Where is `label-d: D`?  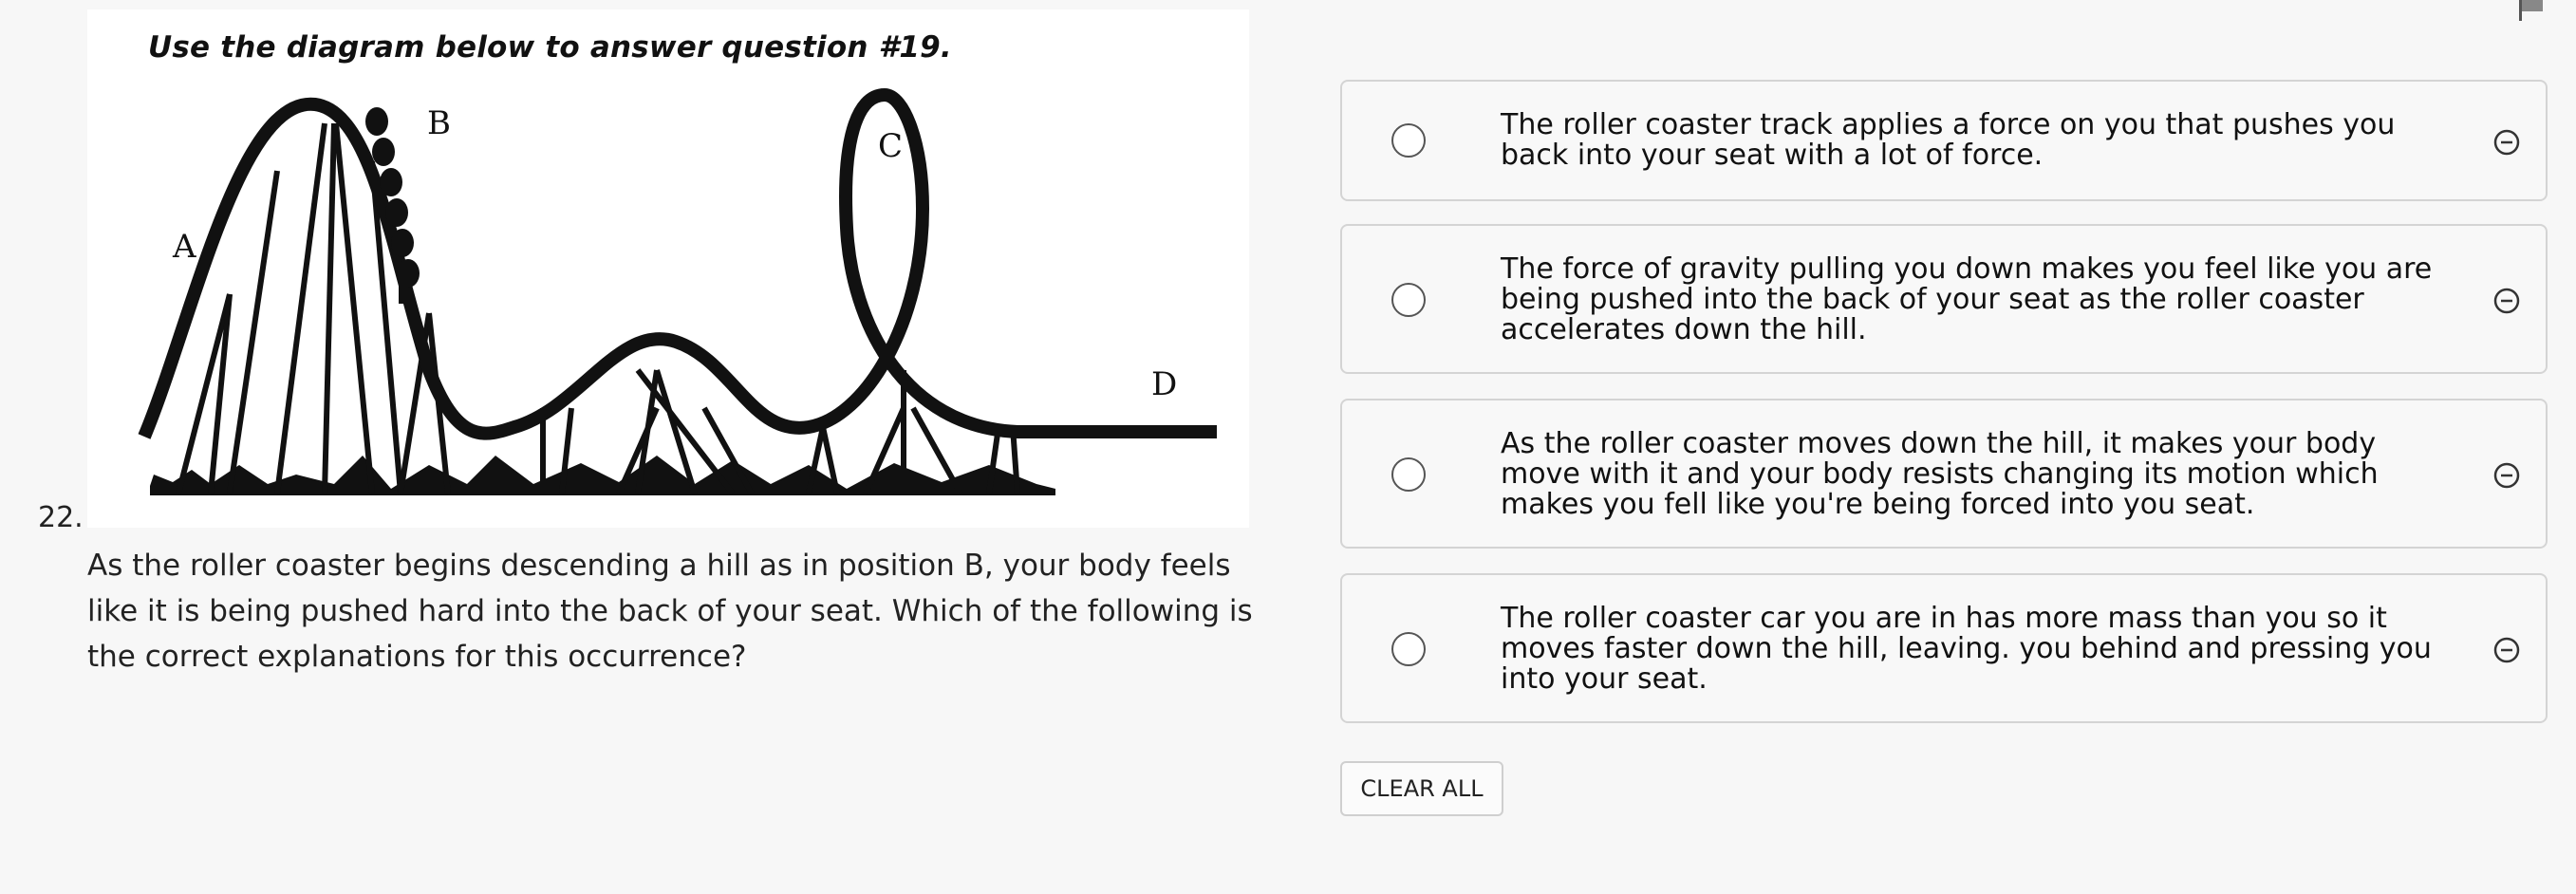 label-d: D is located at coordinates (1165, 384).